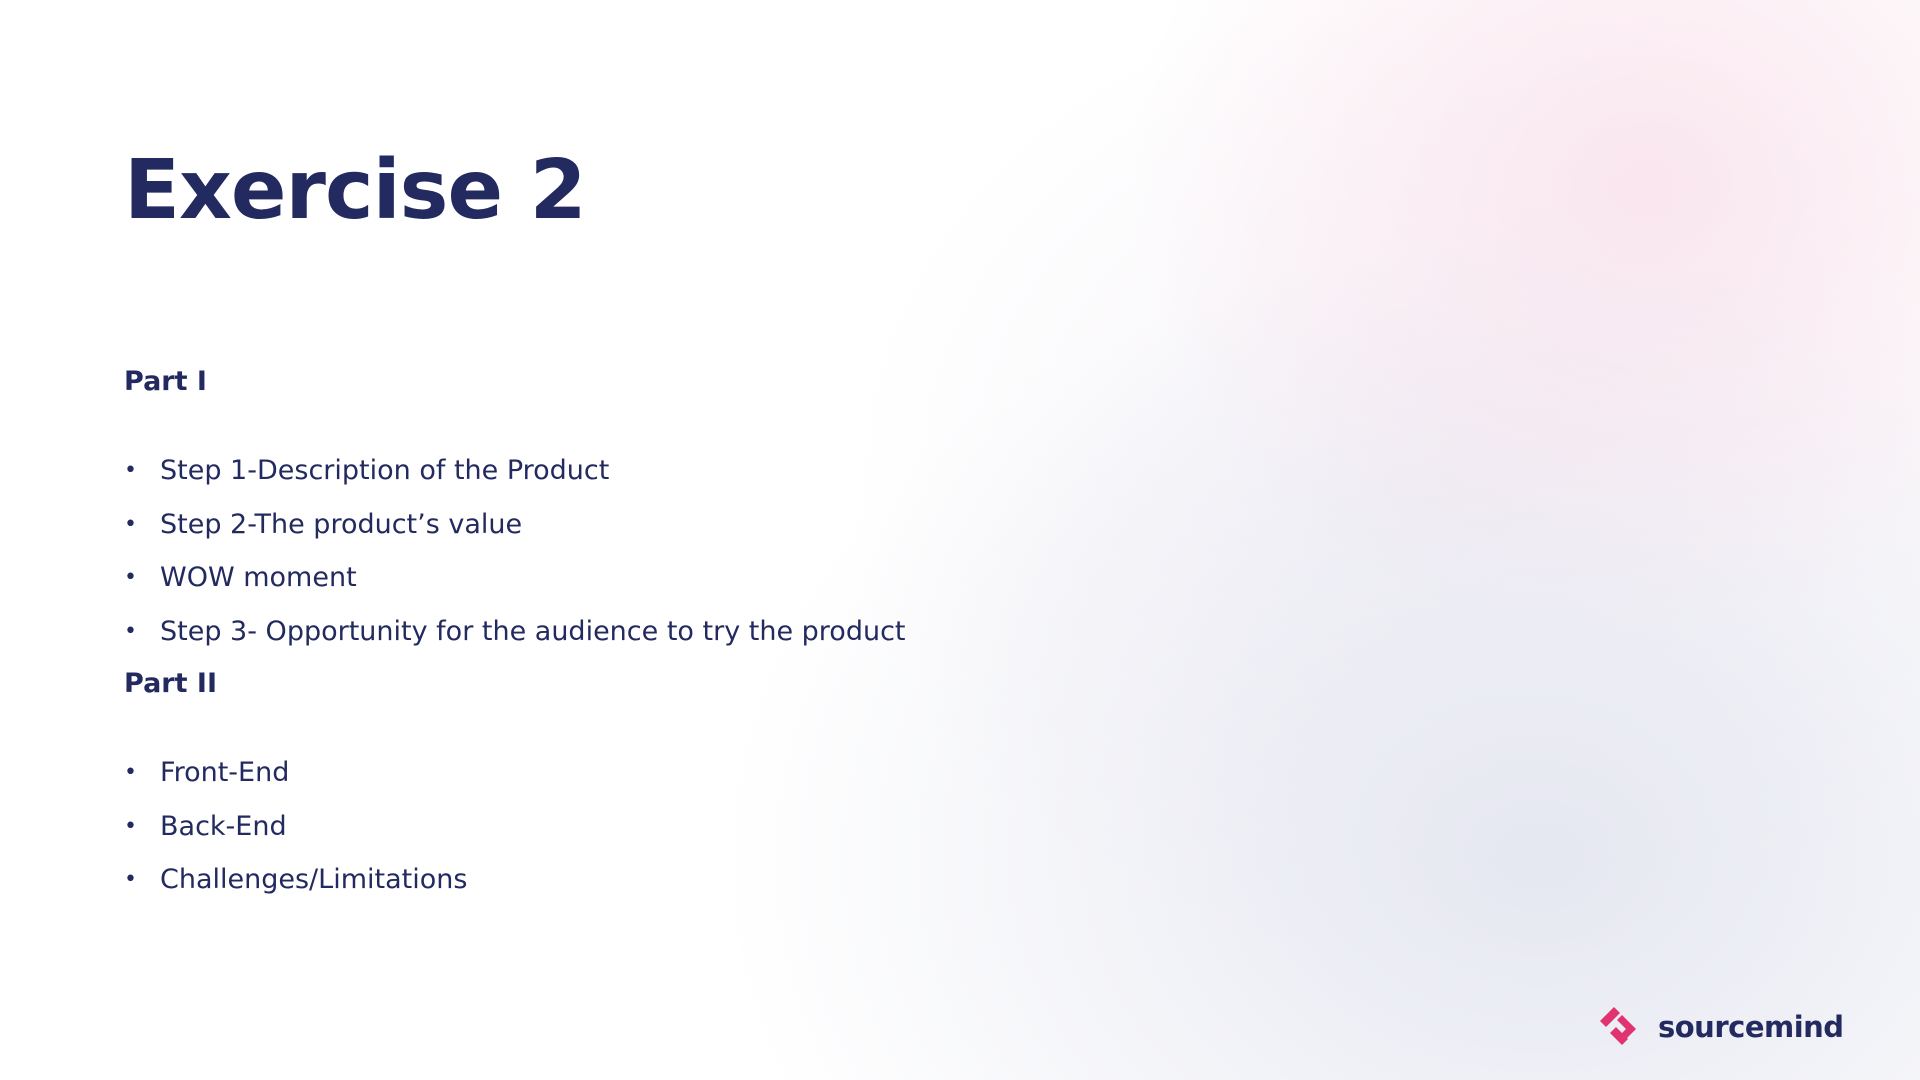  What do you see at coordinates (225, 772) in the screenshot?
I see `list-item-label: Front-End` at bounding box center [225, 772].